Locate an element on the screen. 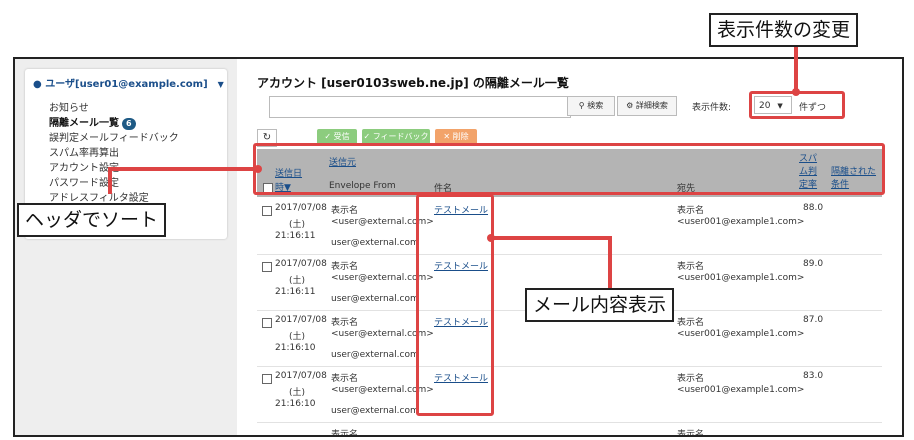 The image size is (914, 440). row-spam-rate: 88.0 is located at coordinates (813, 208).